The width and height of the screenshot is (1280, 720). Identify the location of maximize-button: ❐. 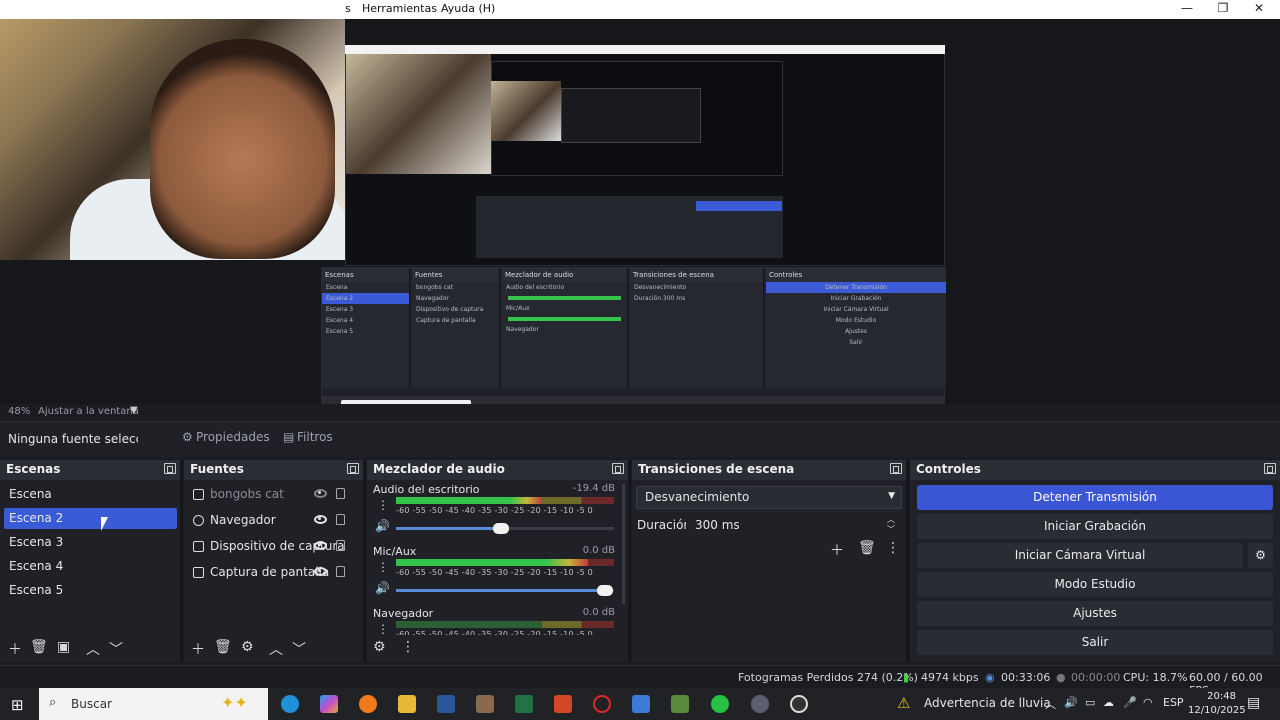
(1223, 9).